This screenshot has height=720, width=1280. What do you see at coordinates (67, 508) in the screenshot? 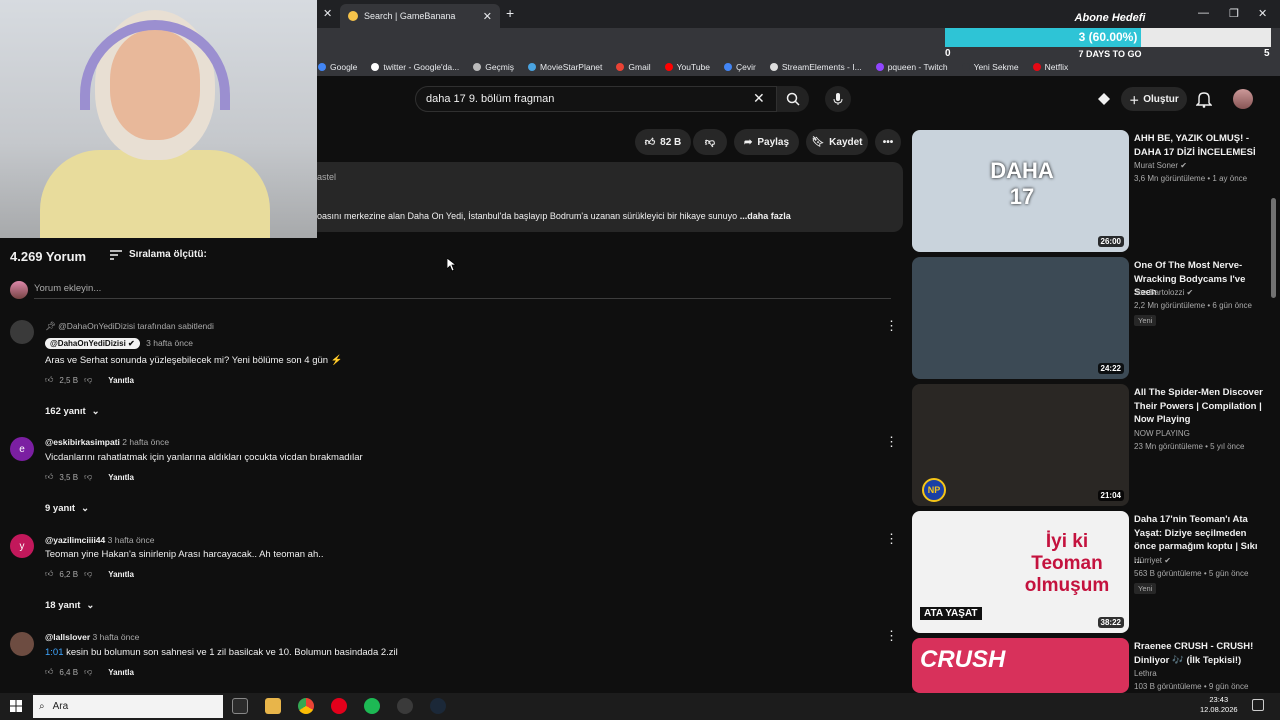
I see `replies-toggle: 9 yanıt ⌄` at bounding box center [67, 508].